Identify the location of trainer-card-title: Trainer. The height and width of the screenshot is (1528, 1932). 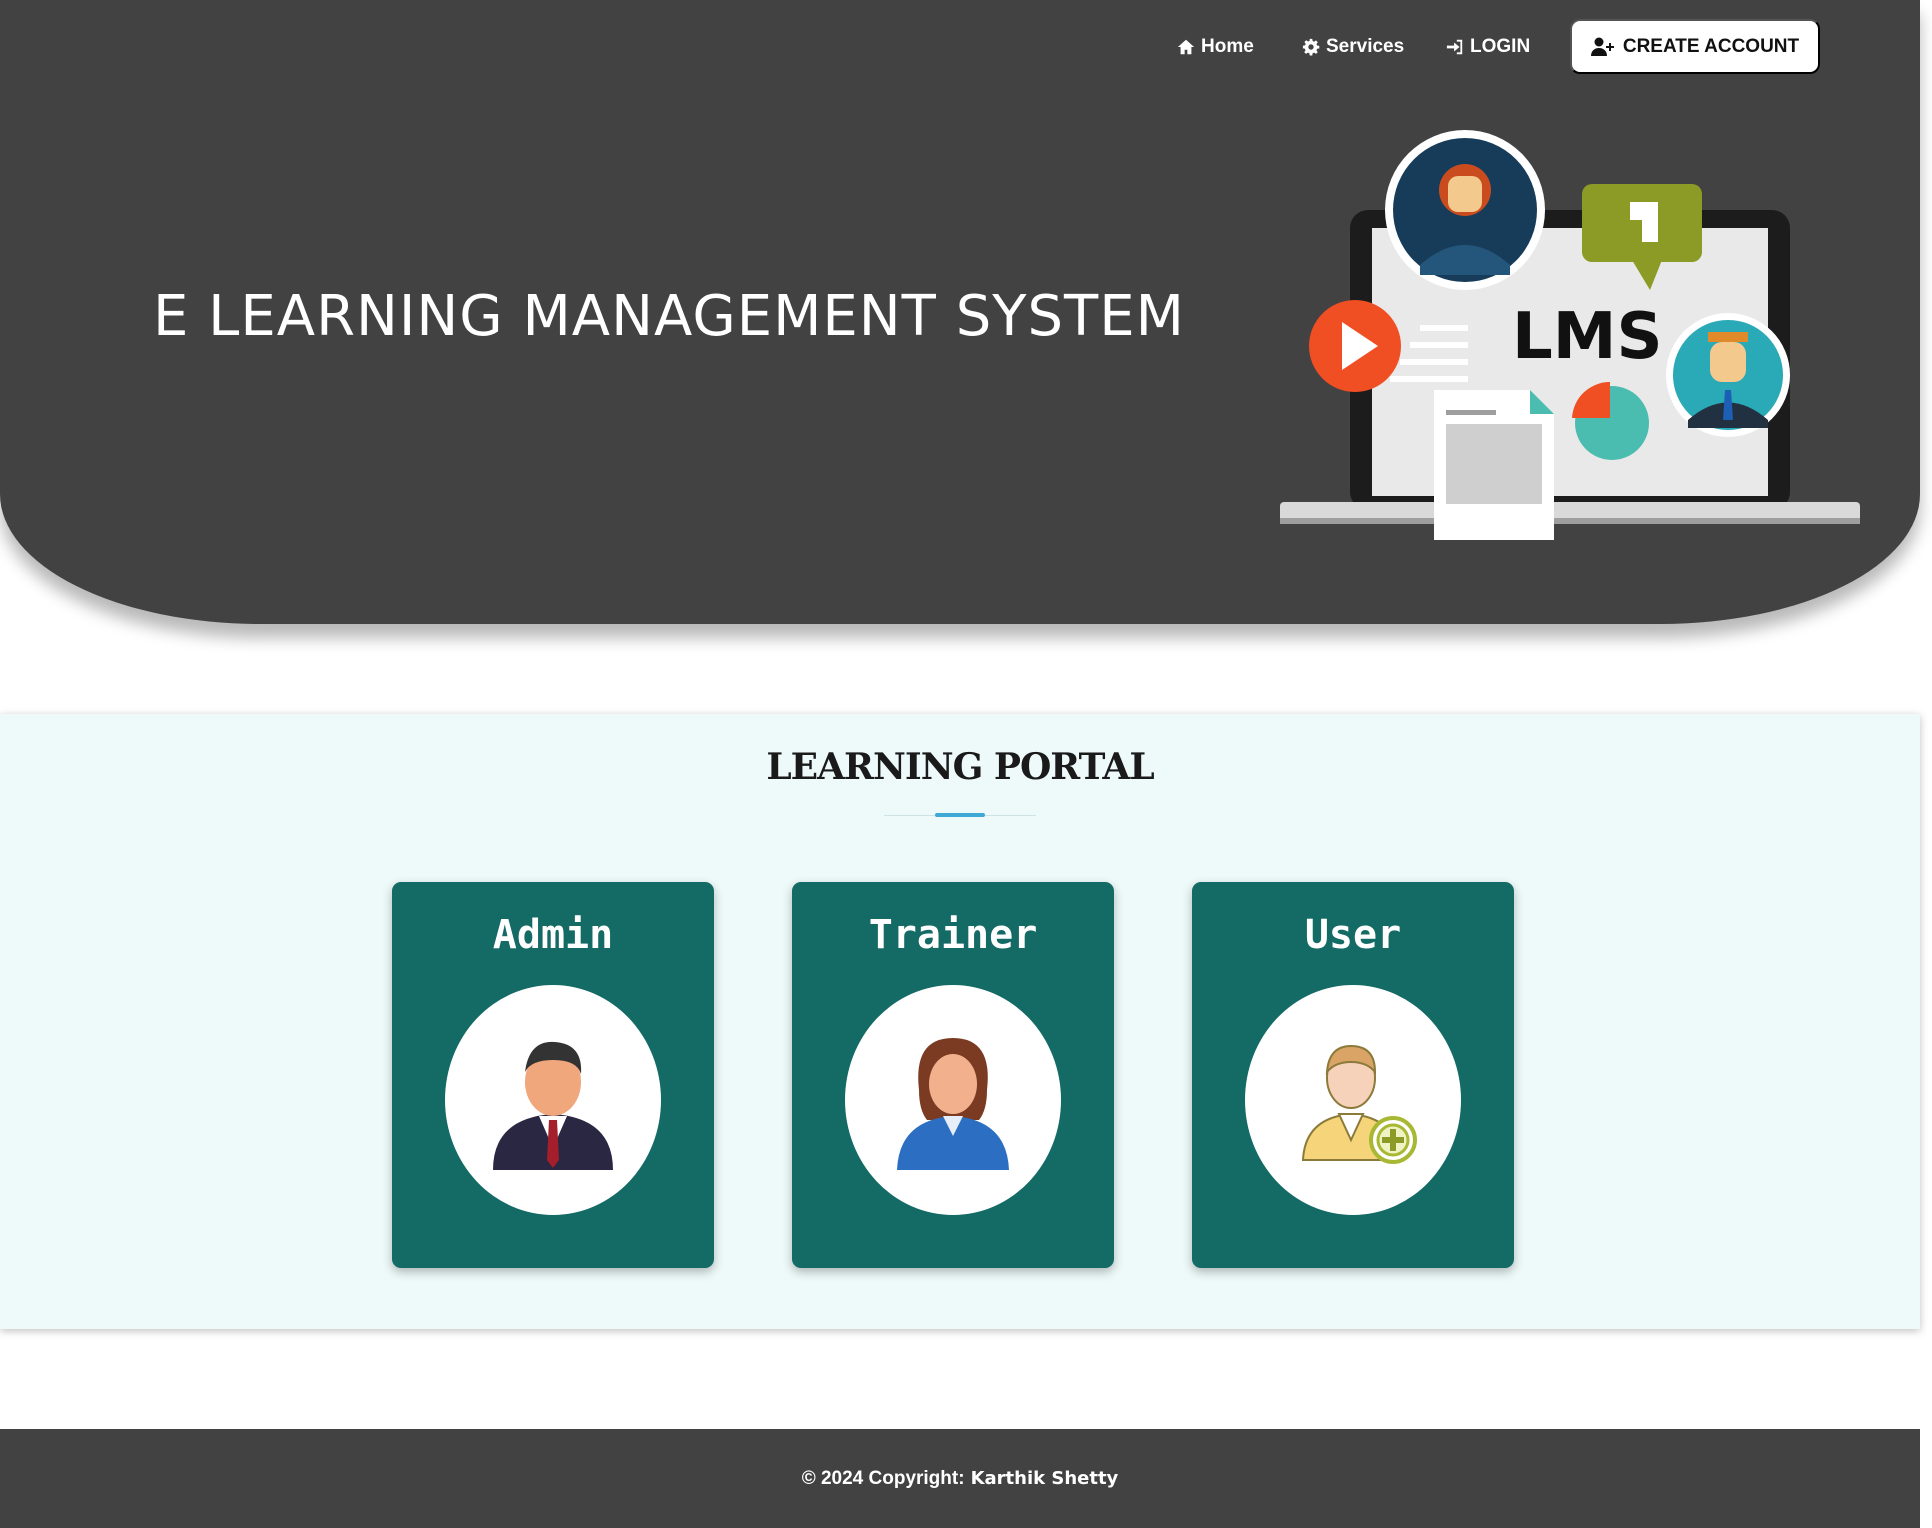
(953, 935).